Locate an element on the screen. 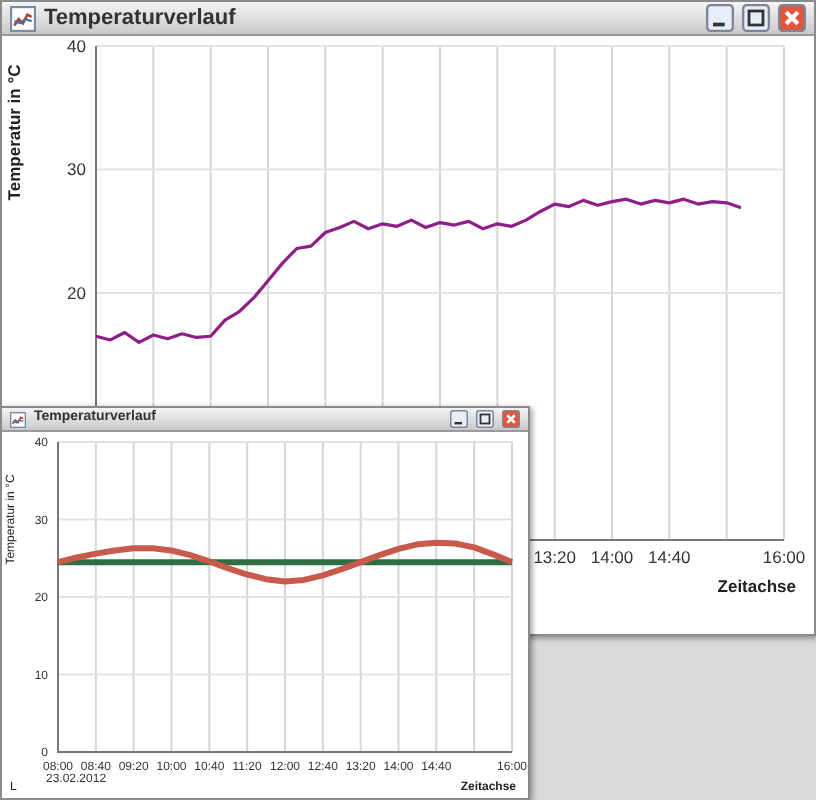 Image resolution: width=816 pixels, height=800 pixels. title-bar: Temperaturverlauf is located at coordinates (408, 19).